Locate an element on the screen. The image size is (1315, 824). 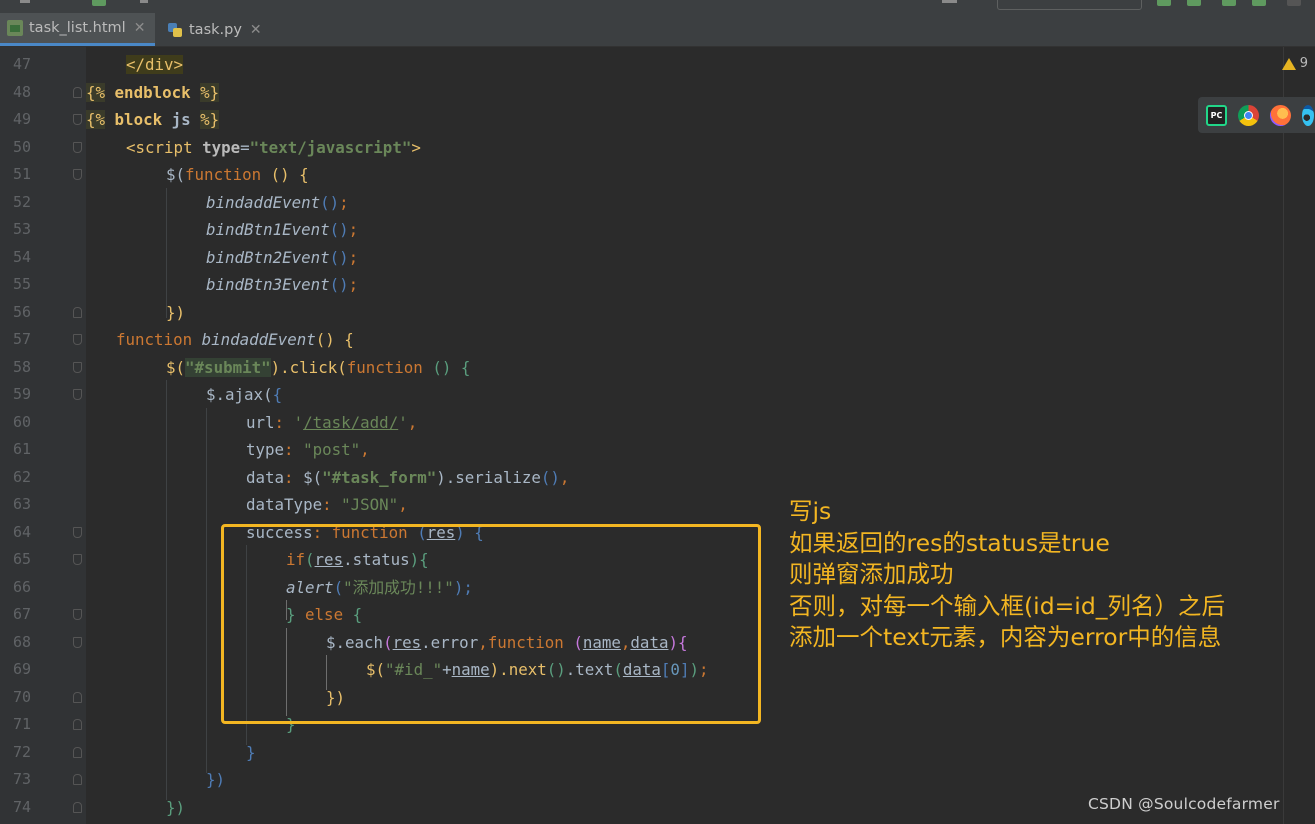
code-text: } is located at coordinates (251, 752).